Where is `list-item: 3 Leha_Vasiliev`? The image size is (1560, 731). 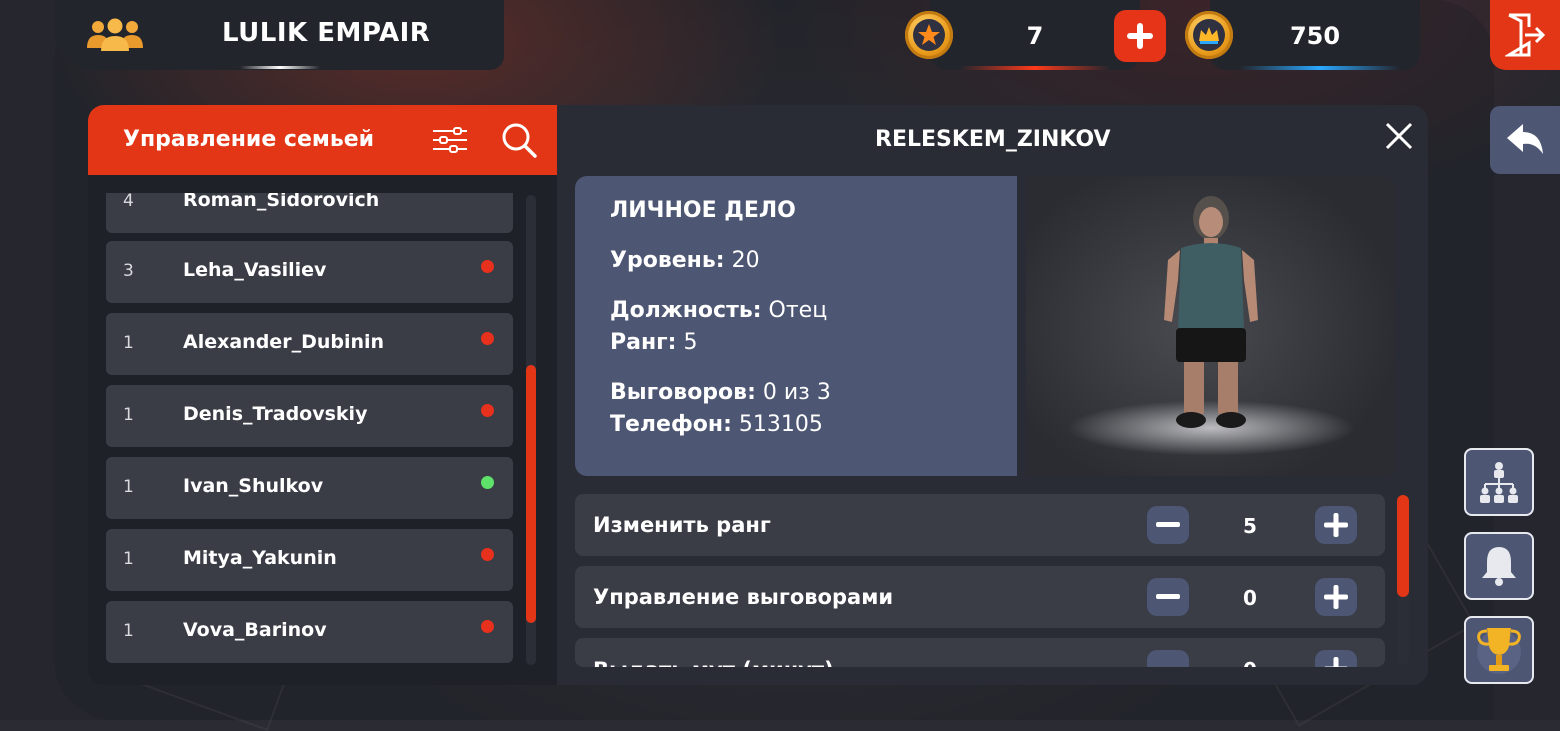
list-item: 3 Leha_Vasiliev is located at coordinates (309, 272).